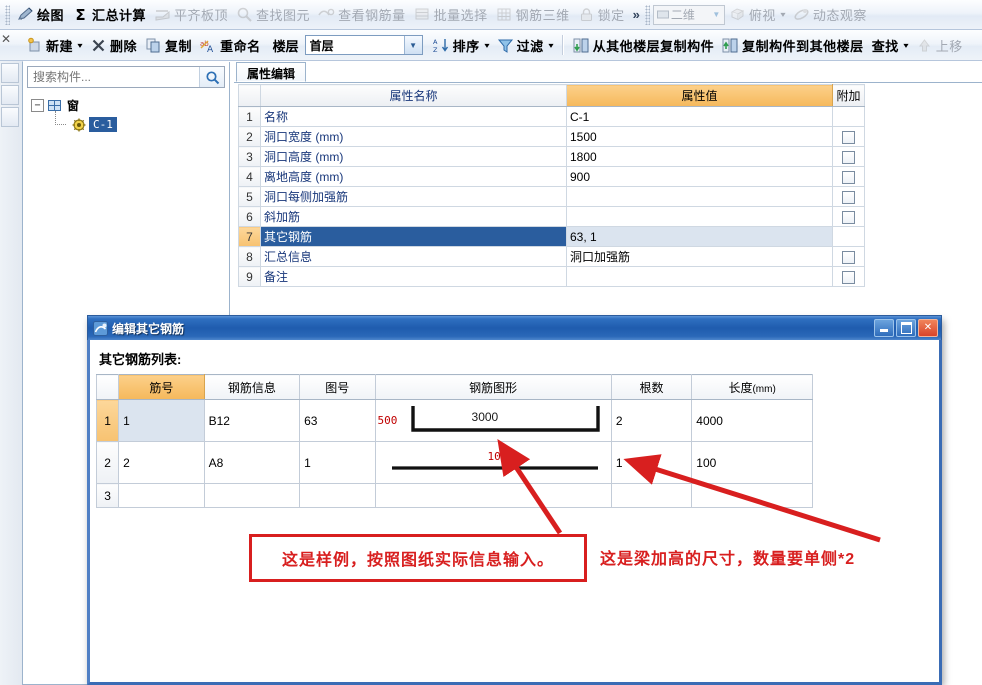 This screenshot has height=685, width=982. What do you see at coordinates (37, 105) in the screenshot?
I see `tree-expander-icon: −` at bounding box center [37, 105].